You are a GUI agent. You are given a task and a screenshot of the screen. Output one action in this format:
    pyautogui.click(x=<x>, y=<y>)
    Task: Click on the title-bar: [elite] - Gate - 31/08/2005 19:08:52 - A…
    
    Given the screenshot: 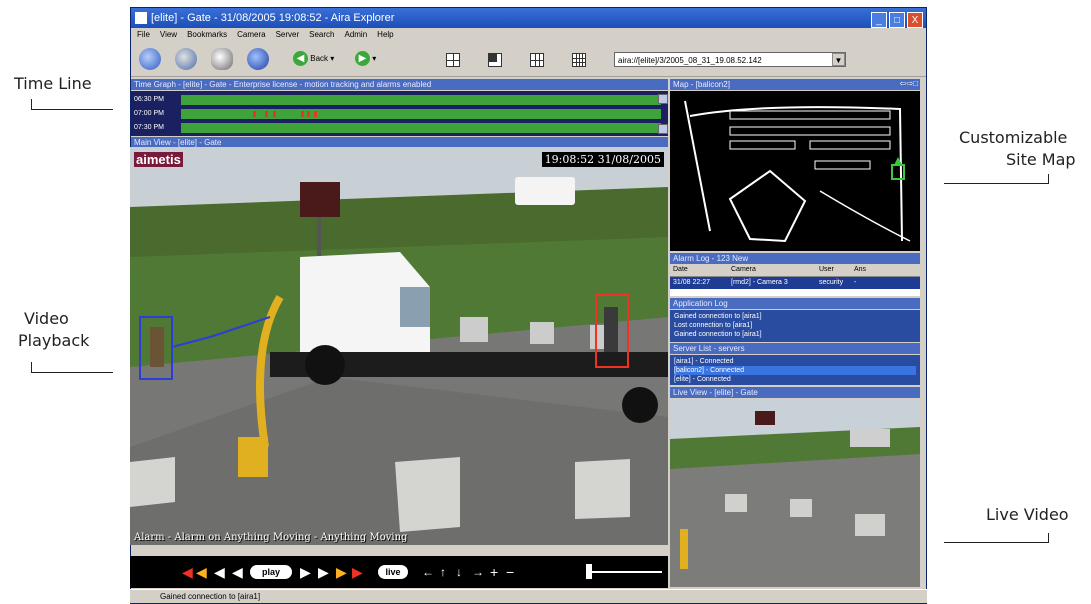 What is the action you would take?
    pyautogui.click(x=528, y=18)
    